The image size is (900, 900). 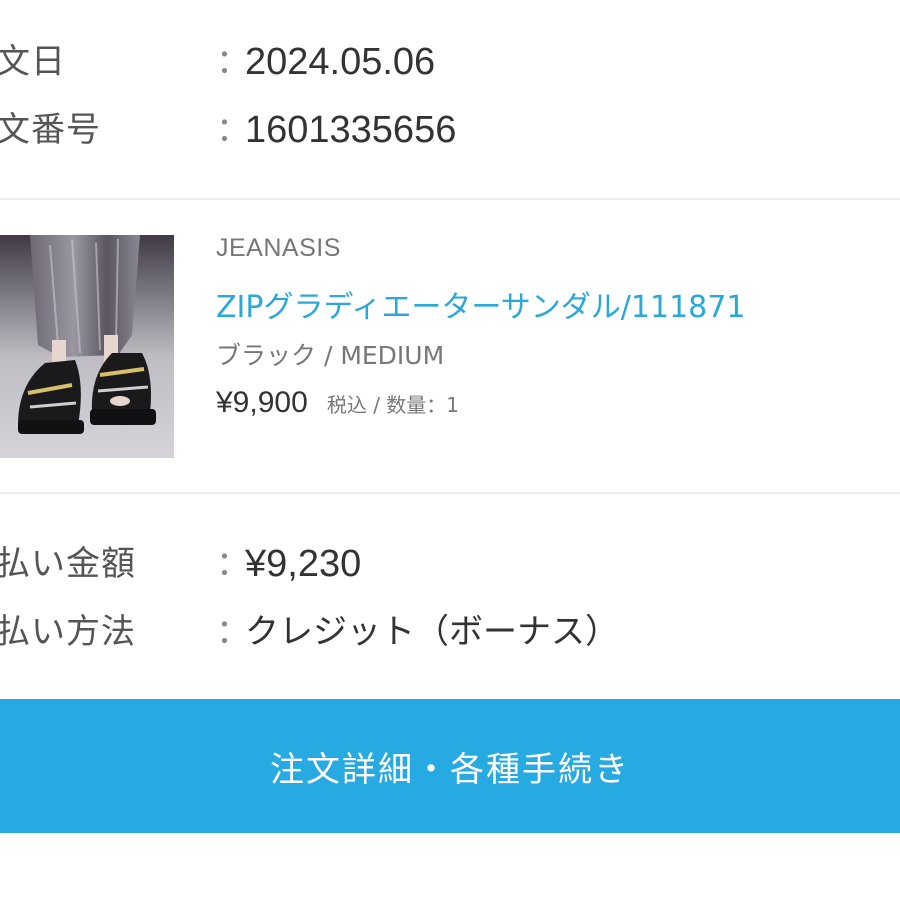 What do you see at coordinates (278, 248) in the screenshot?
I see `product-brand: JEANASIS` at bounding box center [278, 248].